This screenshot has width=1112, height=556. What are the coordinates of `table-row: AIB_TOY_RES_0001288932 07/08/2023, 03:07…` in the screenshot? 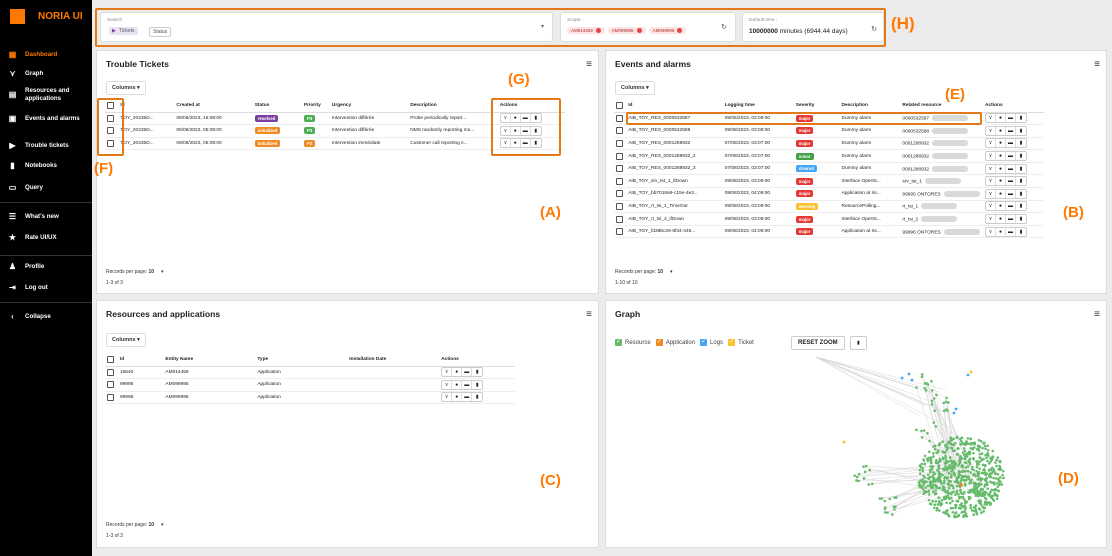 It's located at (829, 144).